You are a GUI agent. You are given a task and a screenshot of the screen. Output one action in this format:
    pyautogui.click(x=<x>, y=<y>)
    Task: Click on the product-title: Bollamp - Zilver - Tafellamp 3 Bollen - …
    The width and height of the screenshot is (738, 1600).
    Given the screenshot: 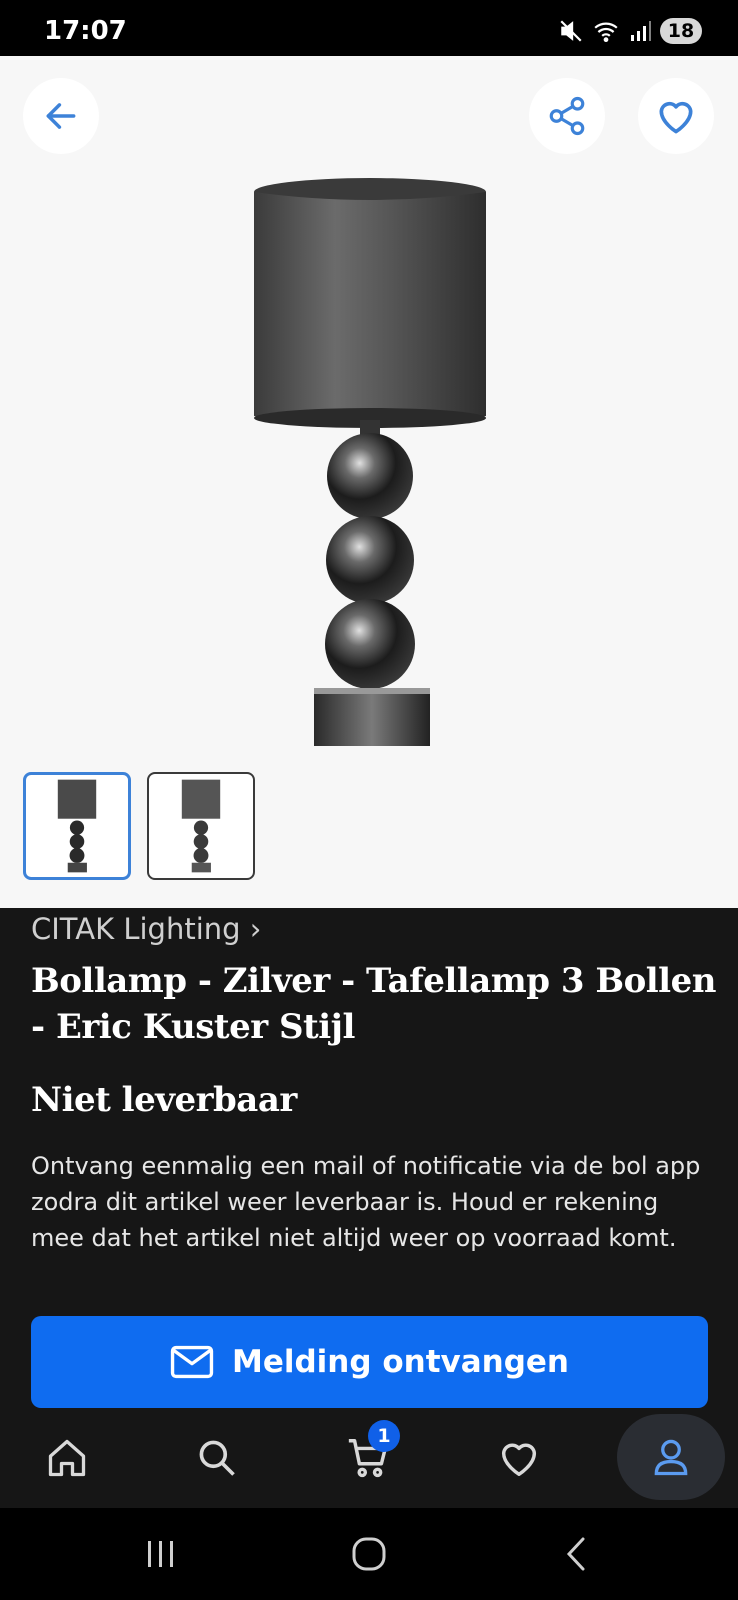 What is the action you would take?
    pyautogui.click(x=373, y=1004)
    